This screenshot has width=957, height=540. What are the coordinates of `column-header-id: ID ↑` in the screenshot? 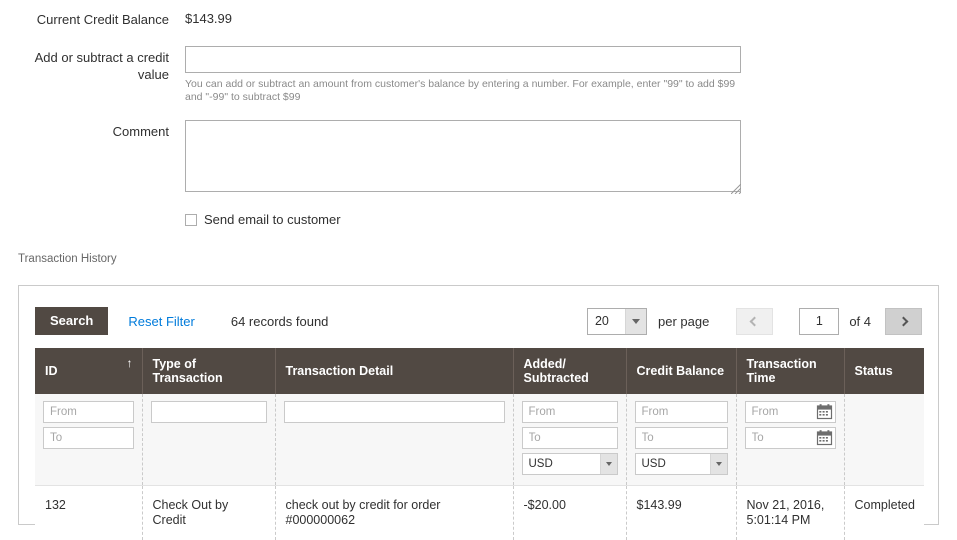 It's located at (88, 371).